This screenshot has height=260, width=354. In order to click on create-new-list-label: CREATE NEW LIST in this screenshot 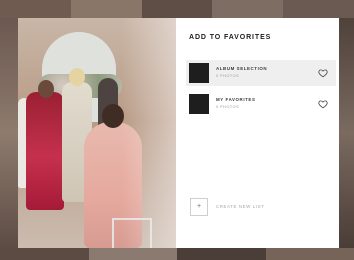, I will do `click(240, 206)`.